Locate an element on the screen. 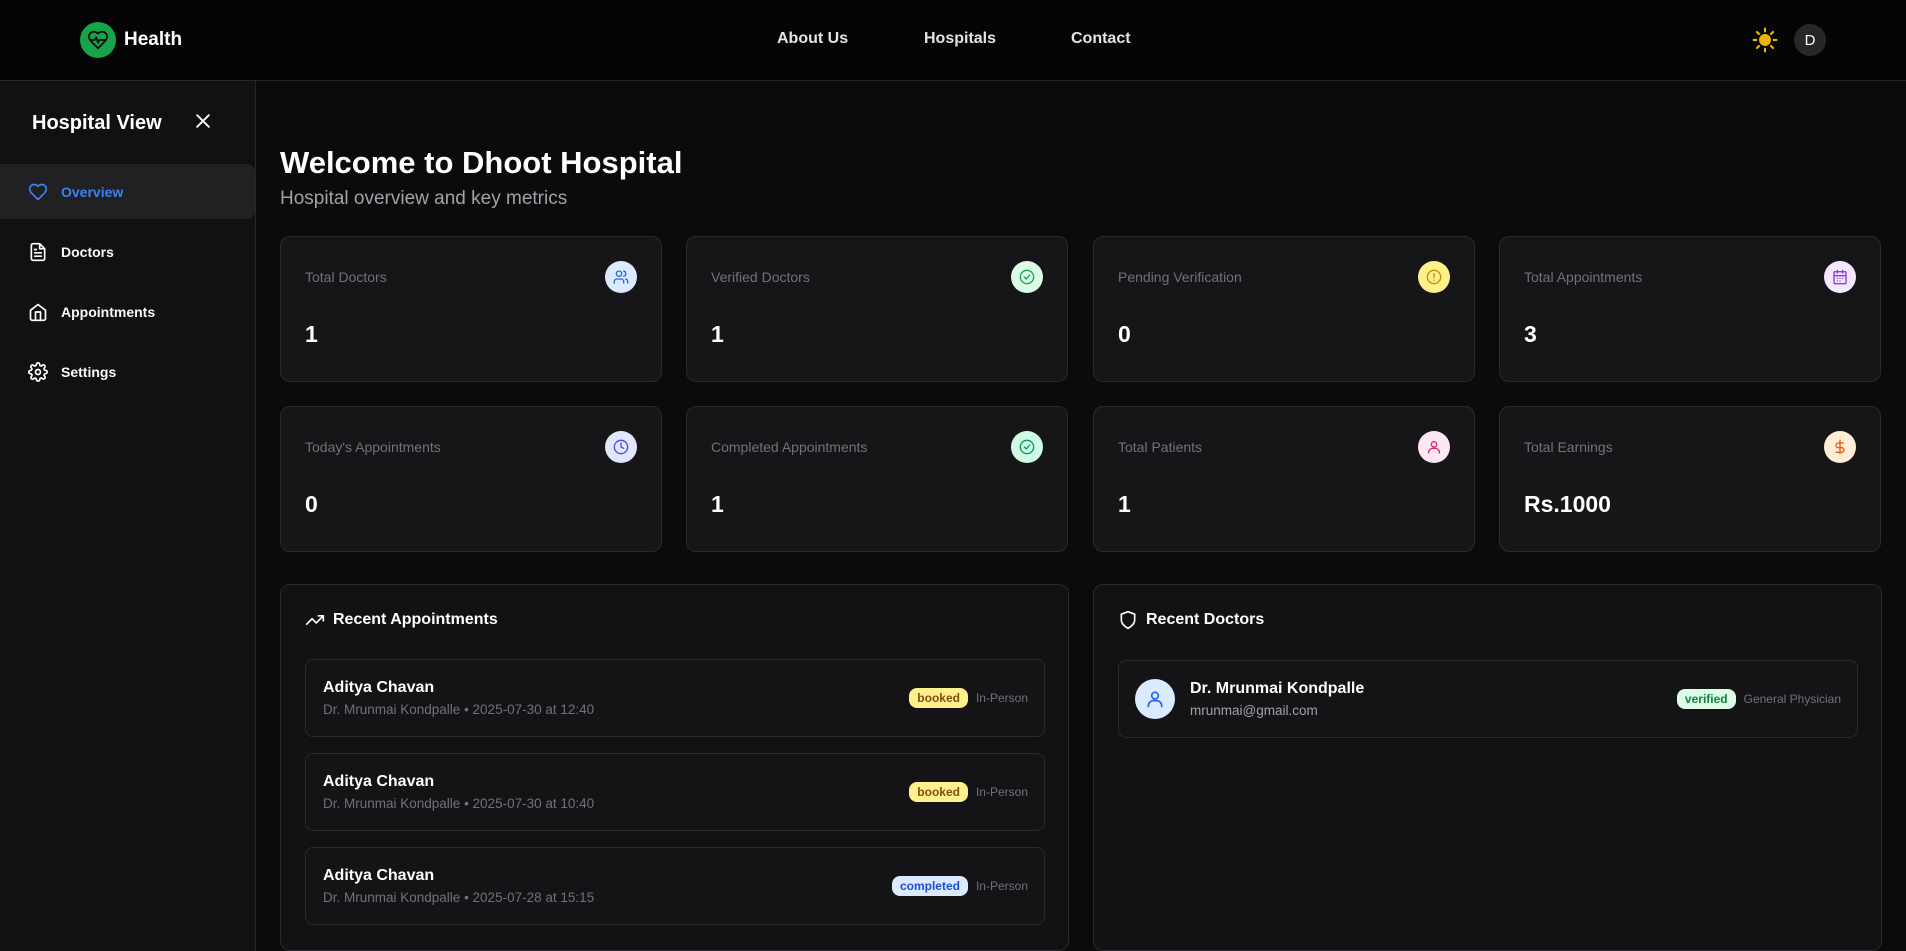  top-navbar: Health About Us Hospitals Contact D is located at coordinates (953, 40).